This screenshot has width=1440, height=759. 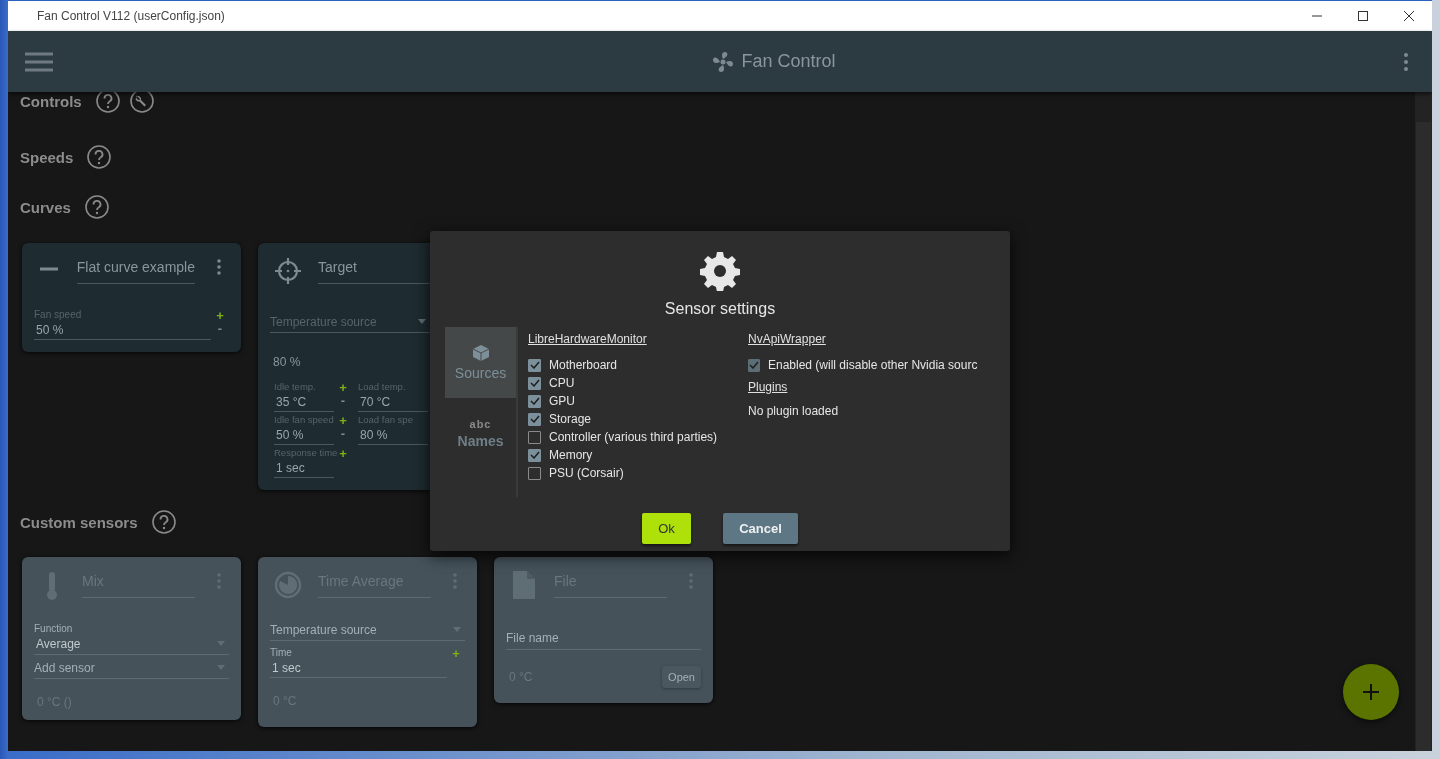 What do you see at coordinates (588, 339) in the screenshot?
I see `group-heading: LibreHardwareMonitor` at bounding box center [588, 339].